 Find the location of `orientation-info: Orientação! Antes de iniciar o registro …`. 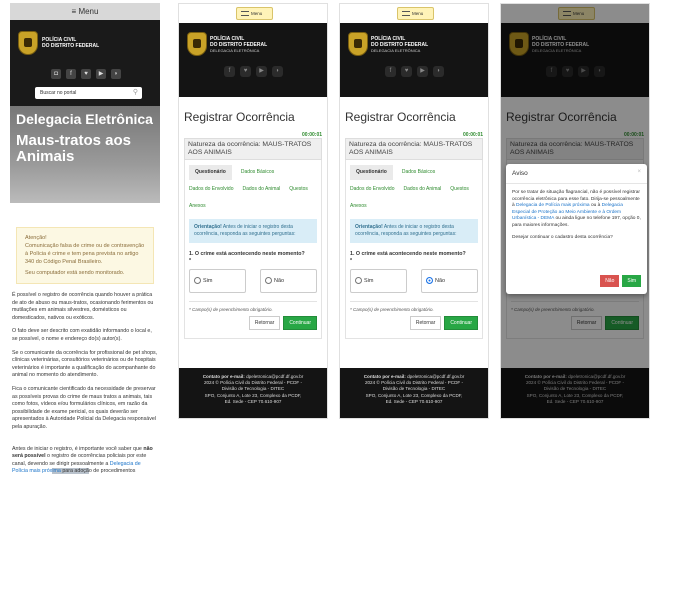

orientation-info: Orientação! Antes de iniciar o registro … is located at coordinates (253, 231).